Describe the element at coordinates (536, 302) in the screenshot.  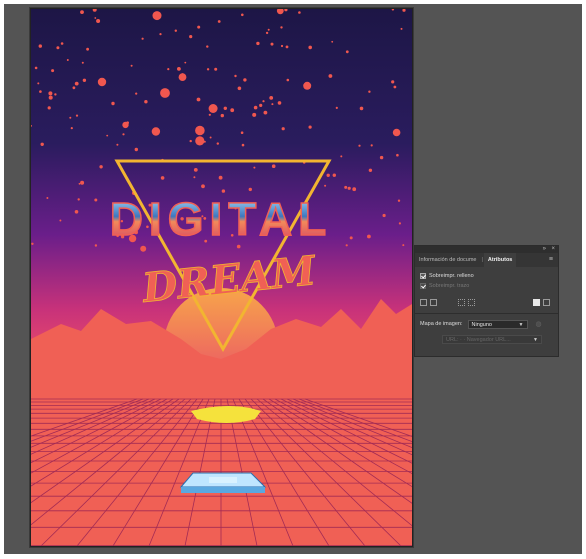
I see `nonzero-rule-icon` at that location.